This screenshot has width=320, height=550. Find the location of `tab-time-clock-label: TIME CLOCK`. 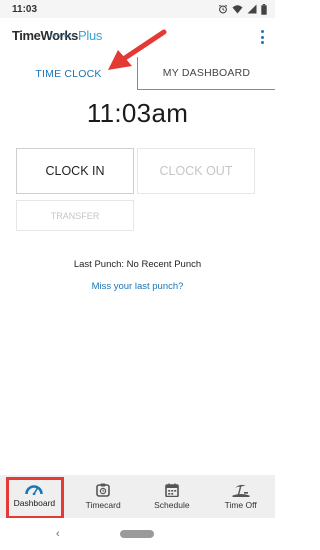

tab-time-clock-label: TIME CLOCK is located at coordinates (68, 73).